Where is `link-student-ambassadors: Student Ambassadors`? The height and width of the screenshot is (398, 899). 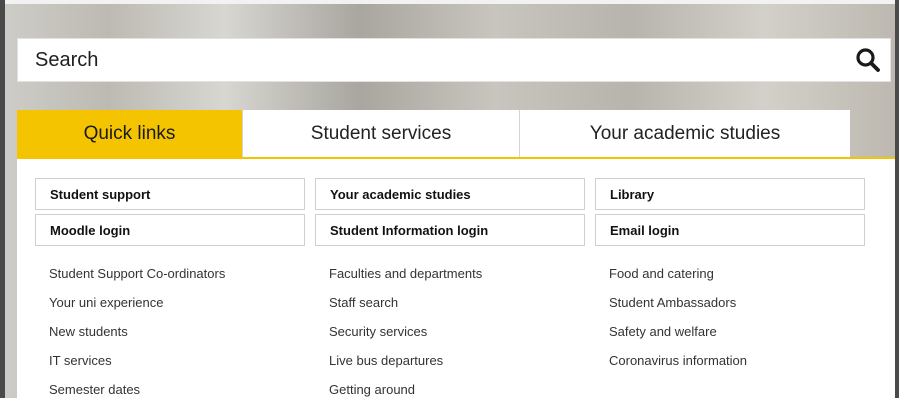 link-student-ambassadors: Student Ambassadors is located at coordinates (672, 302).